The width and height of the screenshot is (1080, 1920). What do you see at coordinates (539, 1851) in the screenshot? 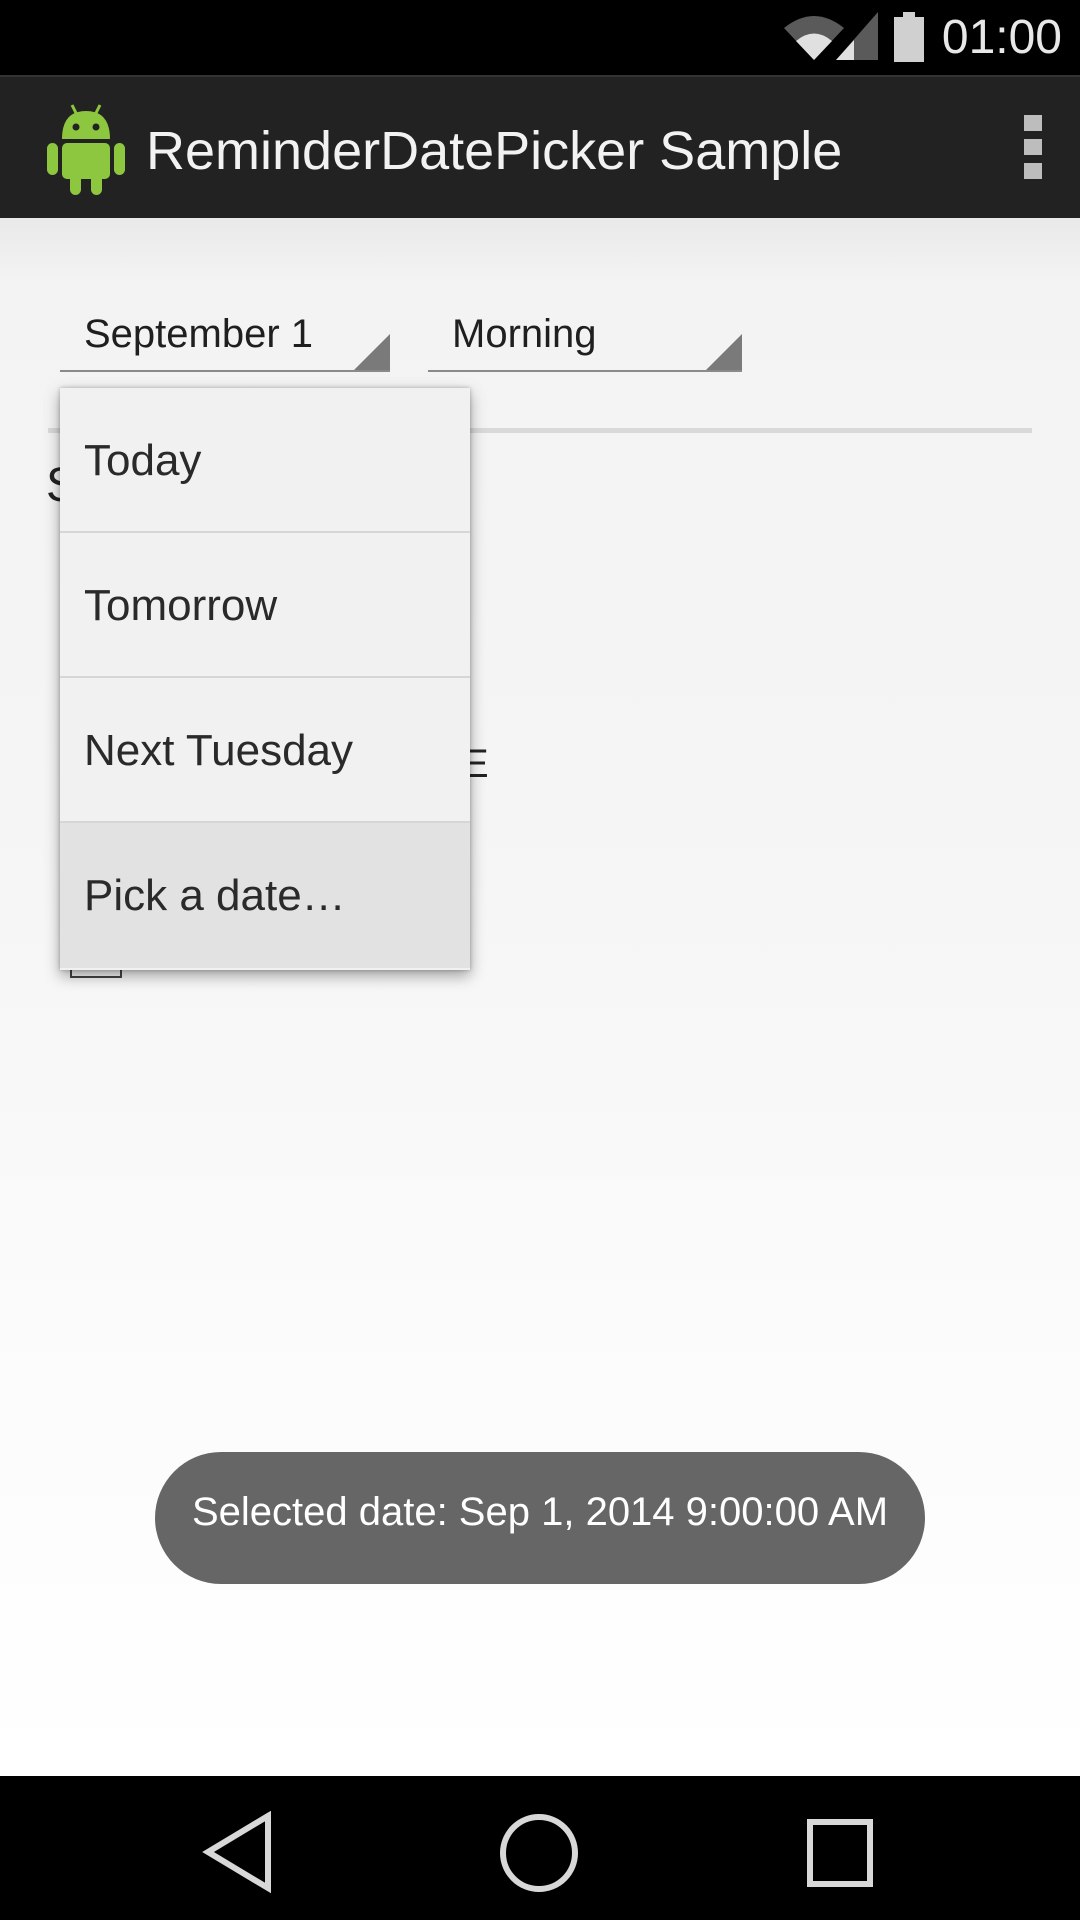
I see `home-icon` at bounding box center [539, 1851].